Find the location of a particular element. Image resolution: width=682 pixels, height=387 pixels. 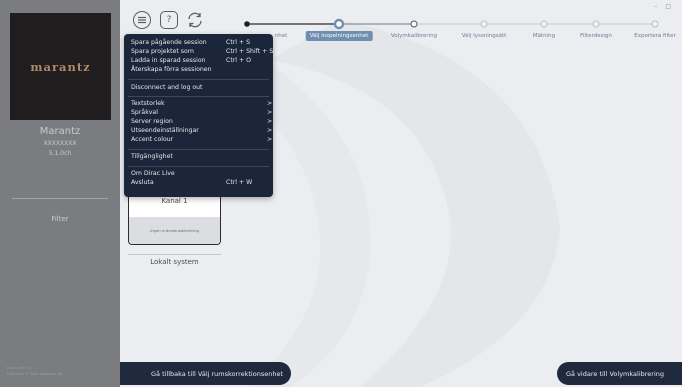

step-dot-done is located at coordinates (247, 24).